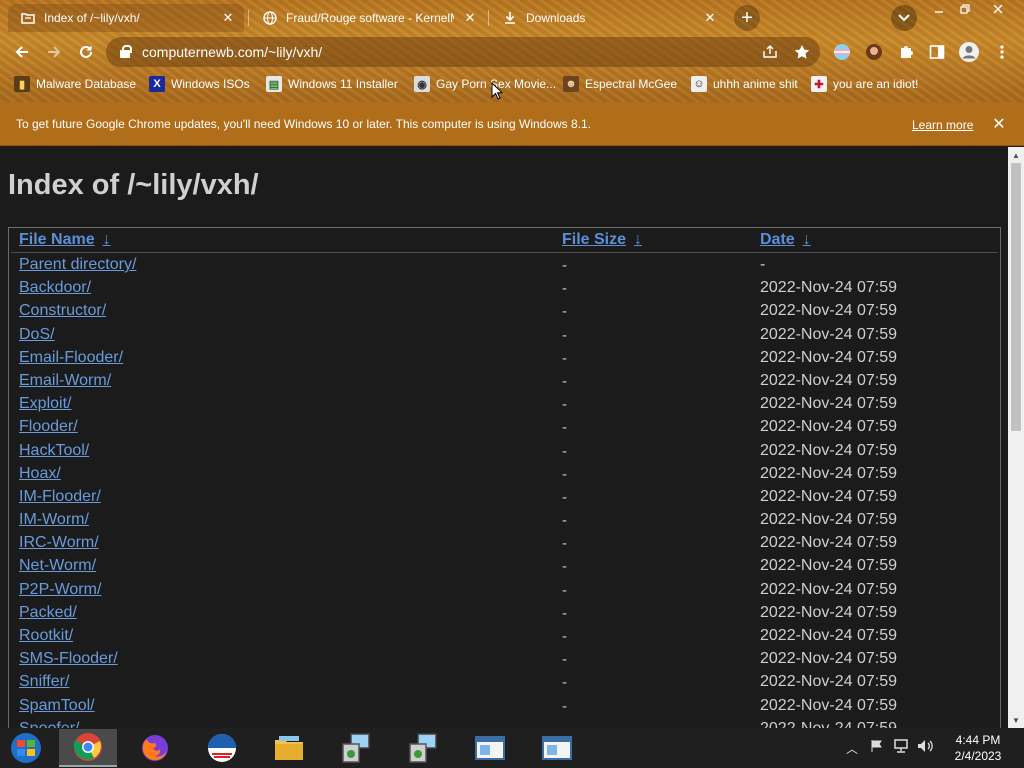 The width and height of the screenshot is (1024, 768). I want to click on setup-icon, so click(423, 748).